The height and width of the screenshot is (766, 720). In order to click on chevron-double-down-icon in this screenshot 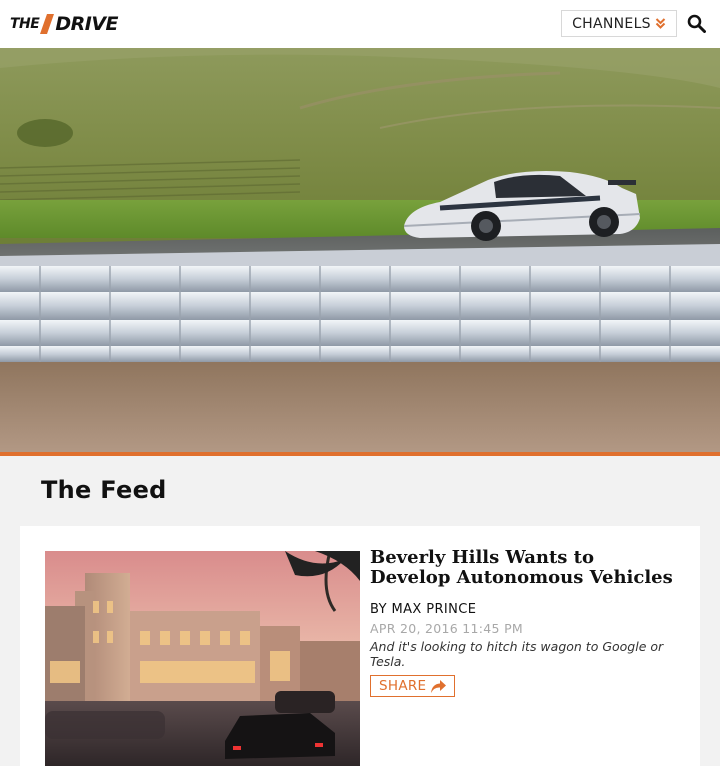, I will do `click(660, 23)`.